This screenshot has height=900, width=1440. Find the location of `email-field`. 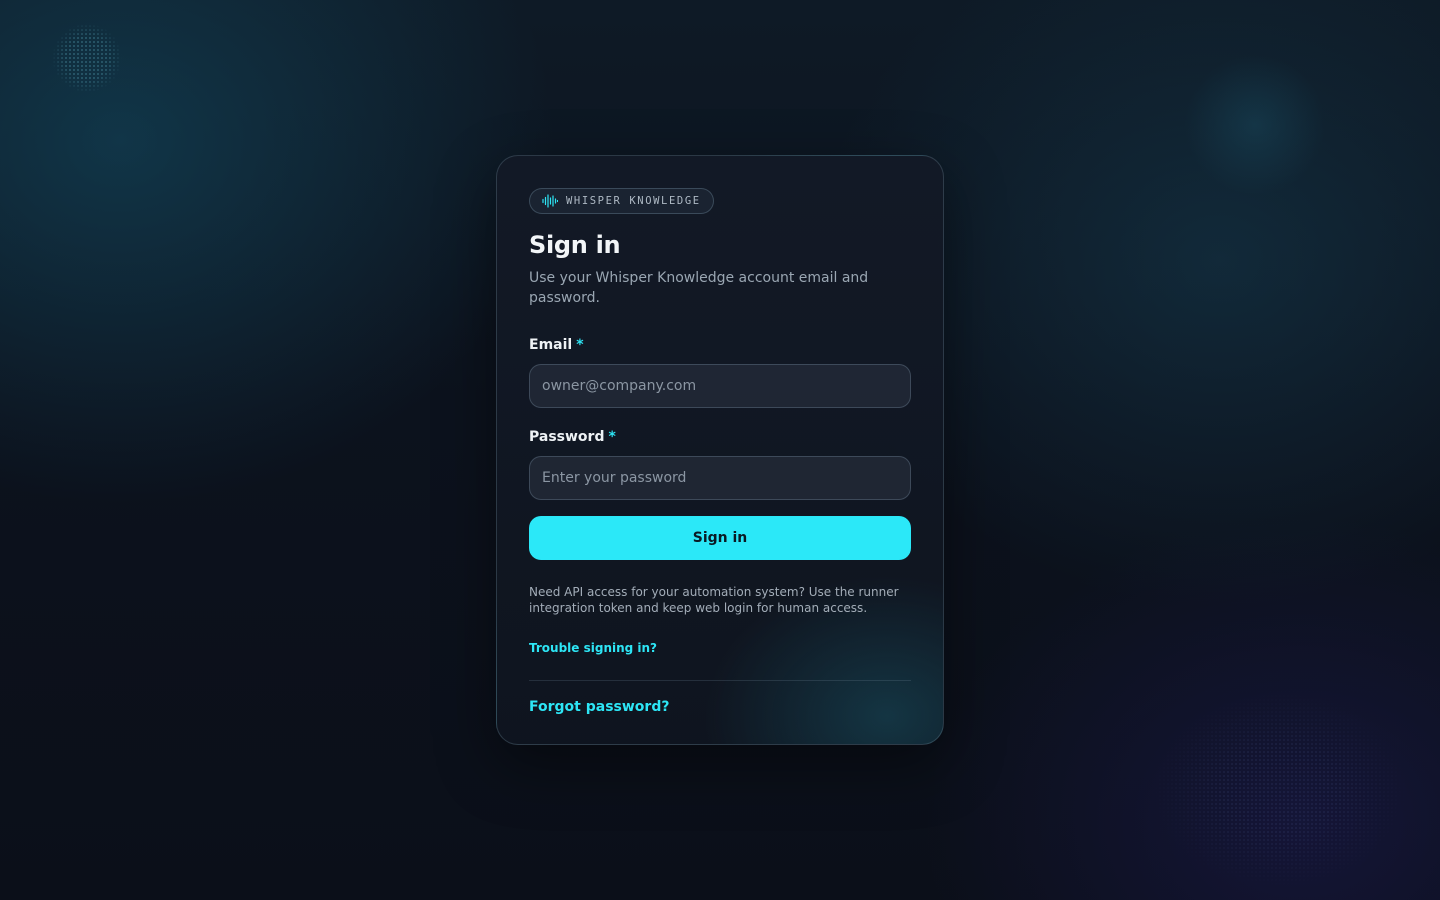

email-field is located at coordinates (720, 386).